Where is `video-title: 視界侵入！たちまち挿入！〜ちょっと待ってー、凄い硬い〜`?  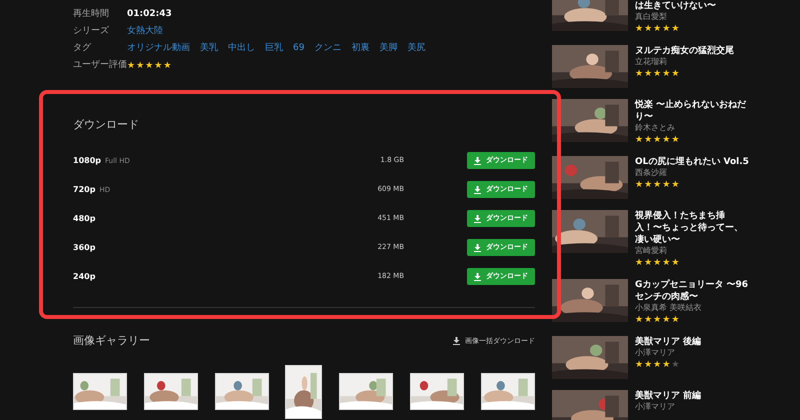 video-title: 視界侵入！たちまち挿入！〜ちょっと待ってー、凄い硬い〜 is located at coordinates (692, 228).